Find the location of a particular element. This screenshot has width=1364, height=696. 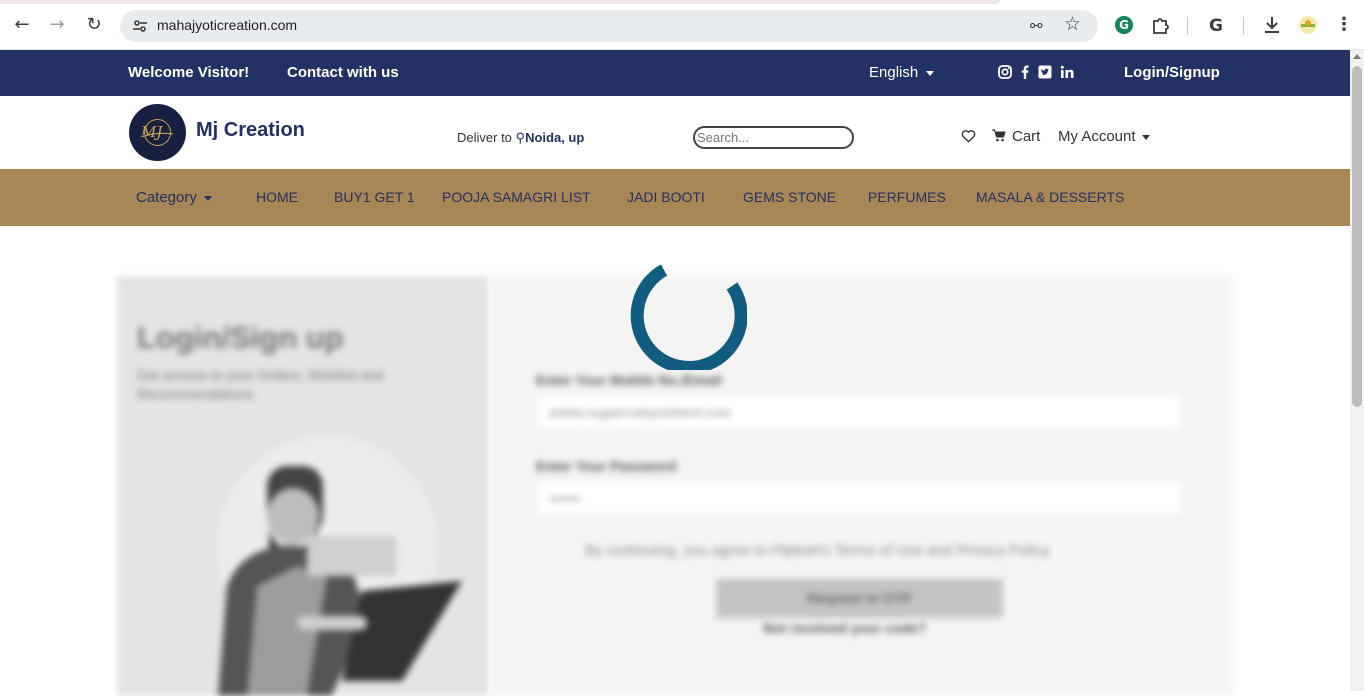

grammarly-icon: G is located at coordinates (1124, 25).